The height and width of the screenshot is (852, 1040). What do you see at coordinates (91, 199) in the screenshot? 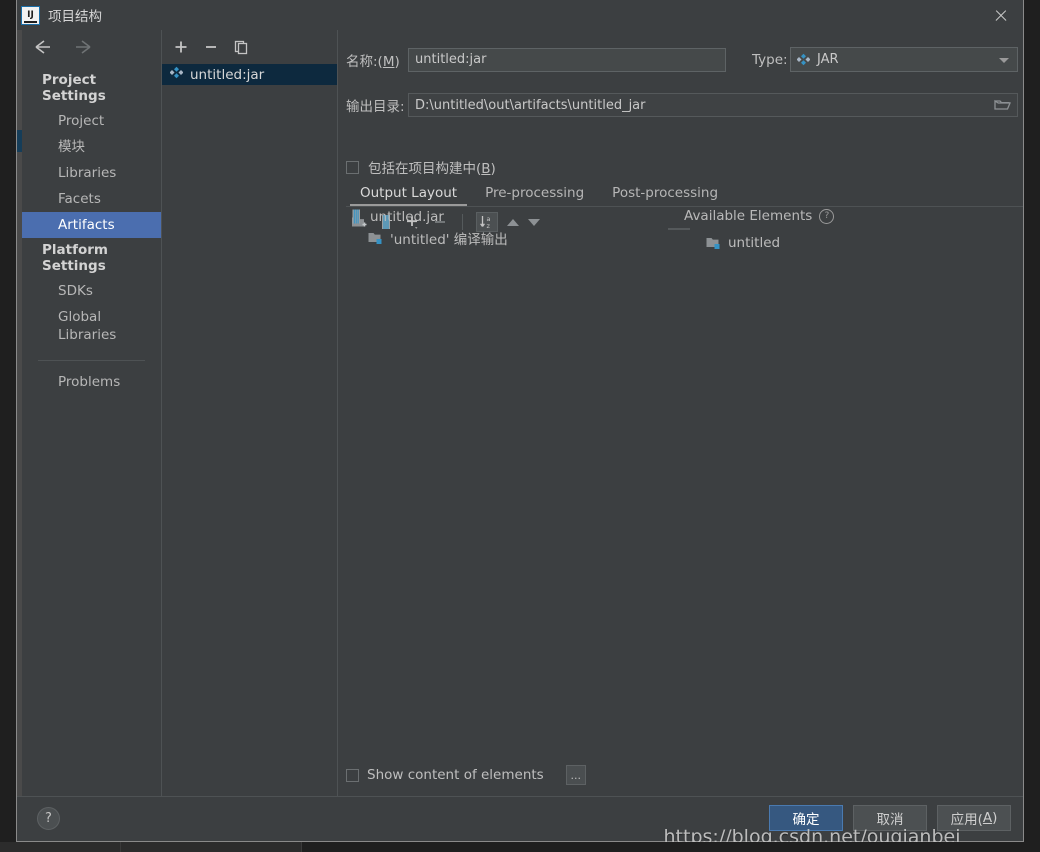
I see `sidebar-item-facets: Facets` at bounding box center [91, 199].